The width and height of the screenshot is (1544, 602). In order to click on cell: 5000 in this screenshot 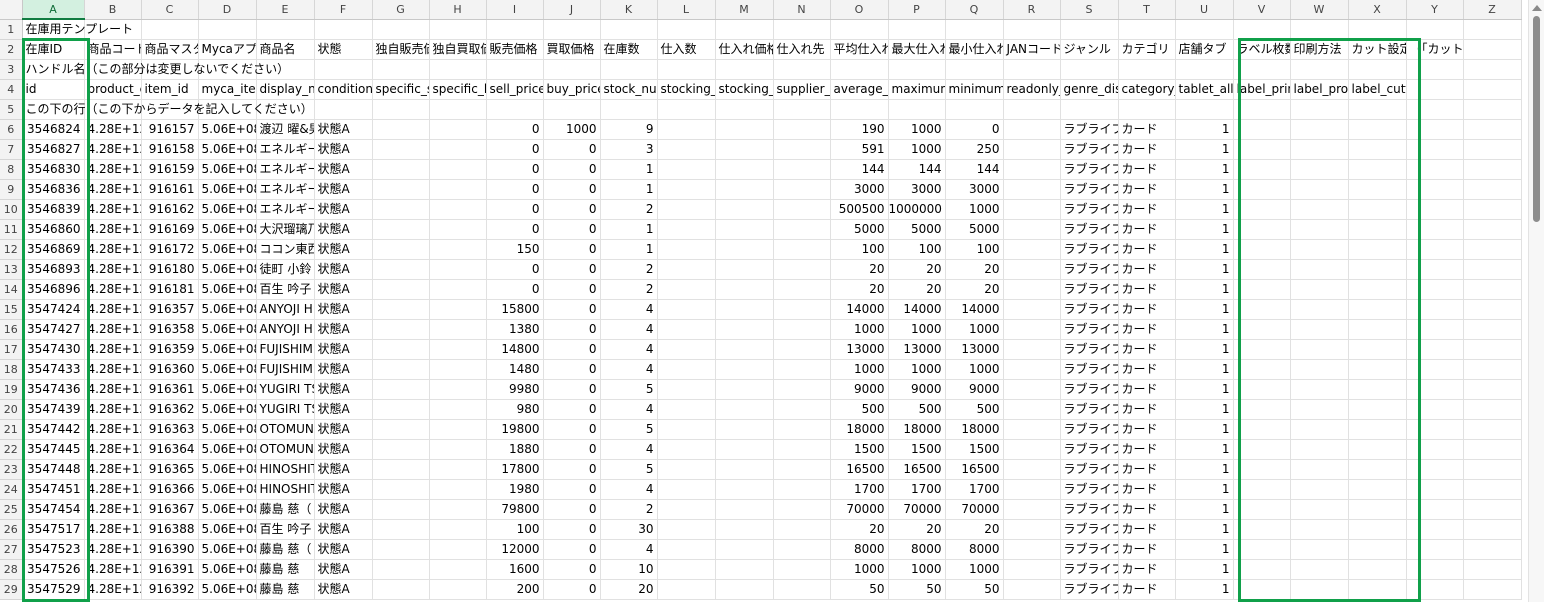, I will do `click(859, 229)`.